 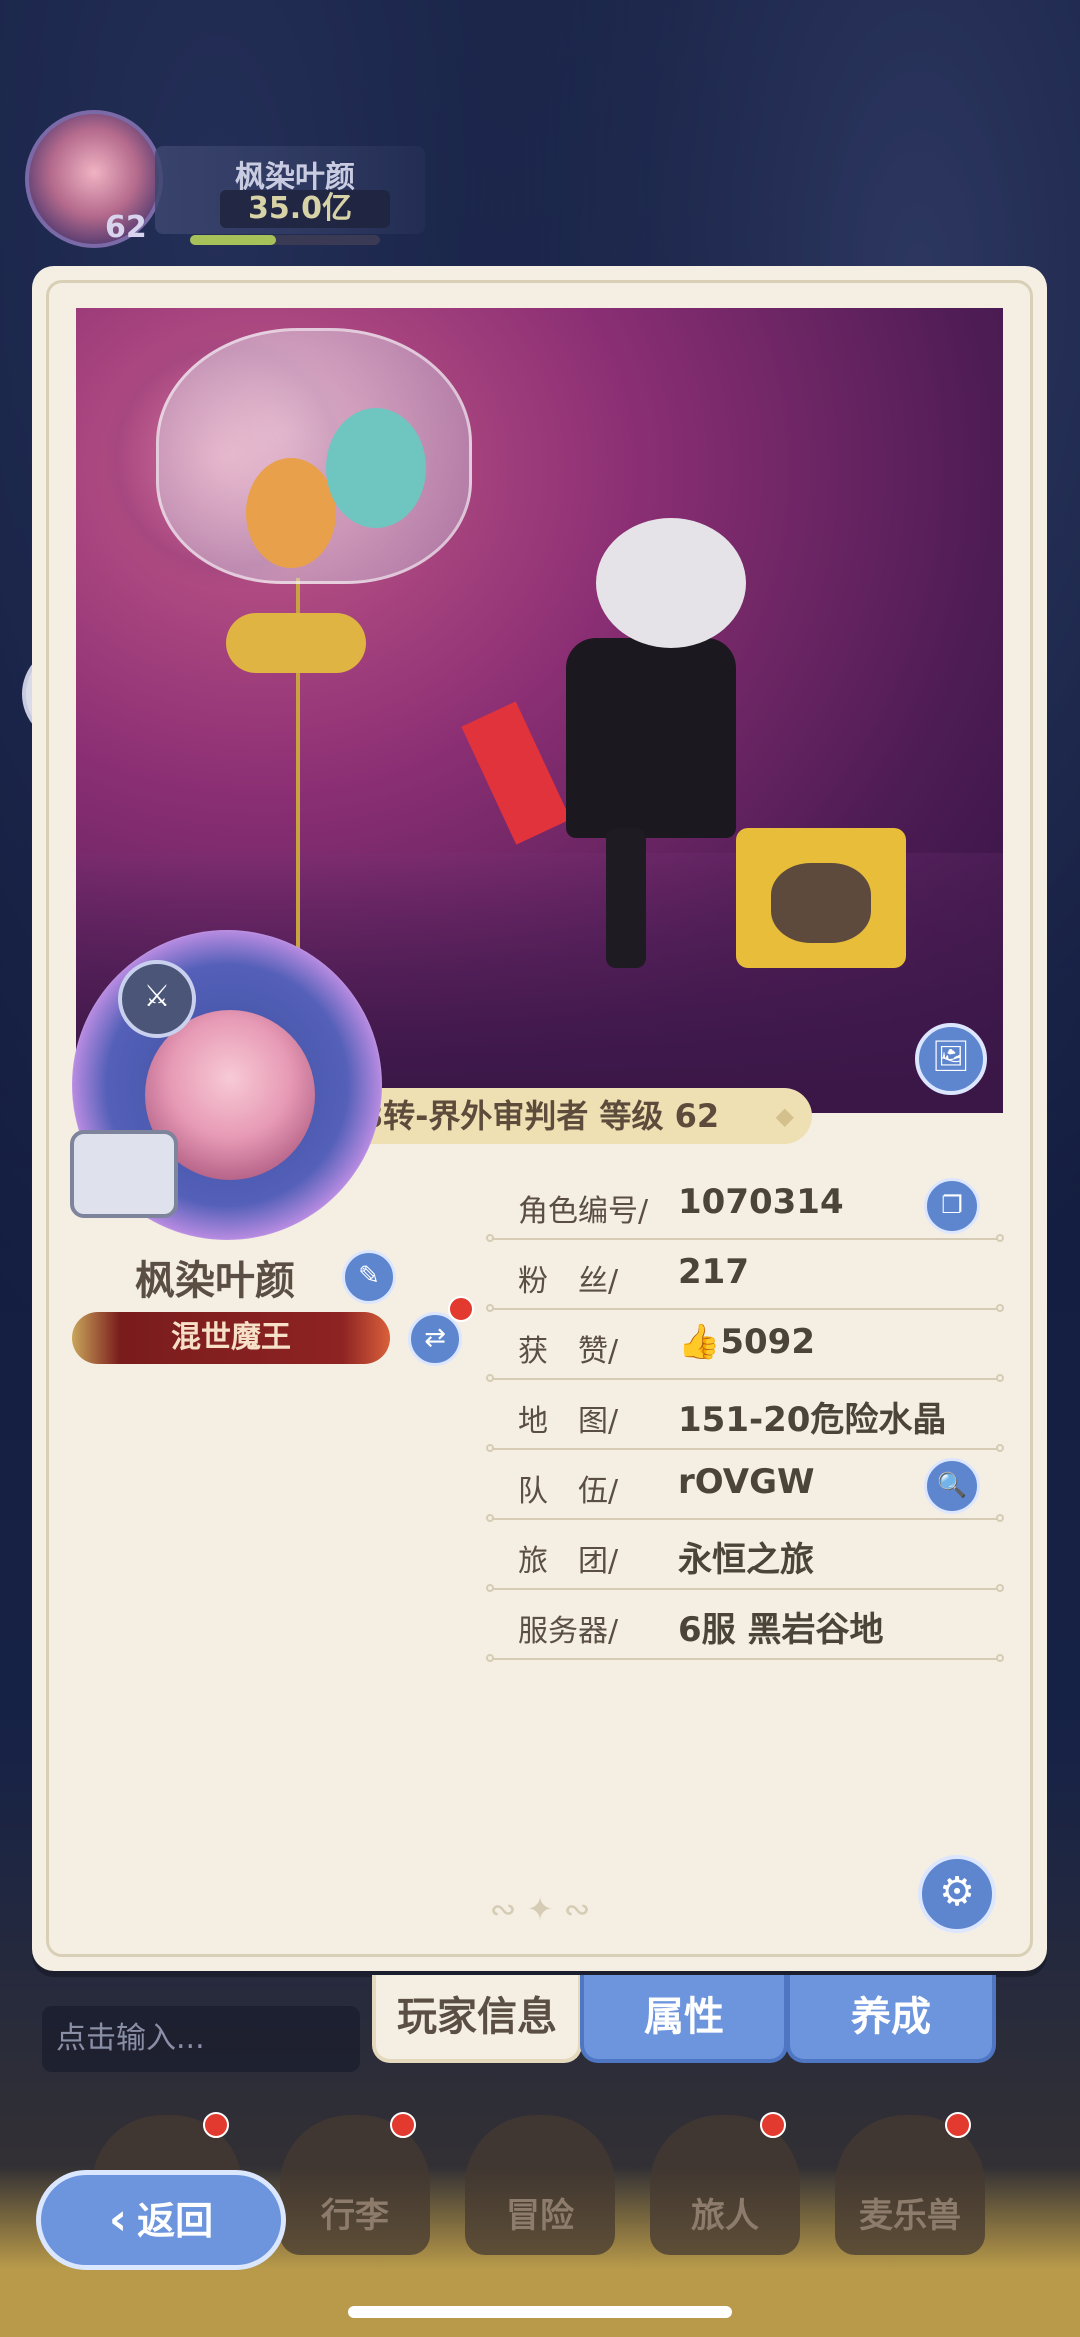 What do you see at coordinates (126, 227) in the screenshot?
I see `hud-level: 62` at bounding box center [126, 227].